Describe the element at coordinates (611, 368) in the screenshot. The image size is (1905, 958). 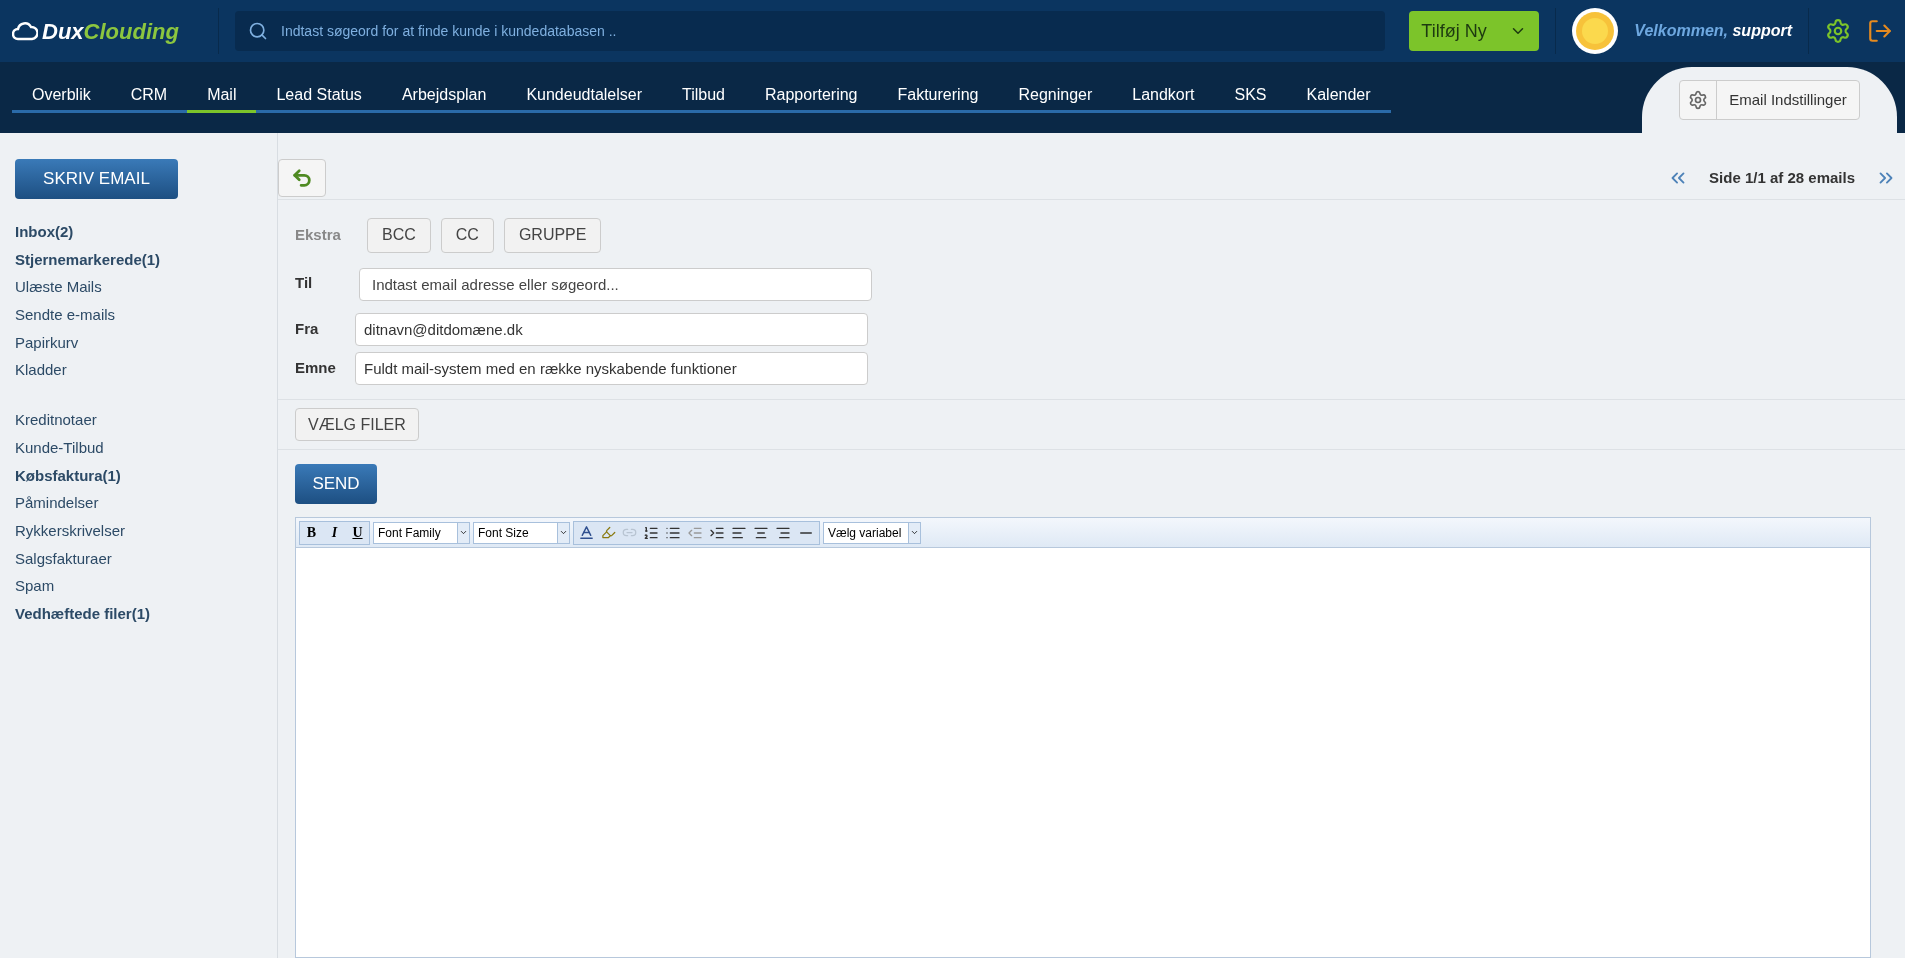
I see `text-field: Fuldt mail-system med en række nyskabende funktioner` at that location.